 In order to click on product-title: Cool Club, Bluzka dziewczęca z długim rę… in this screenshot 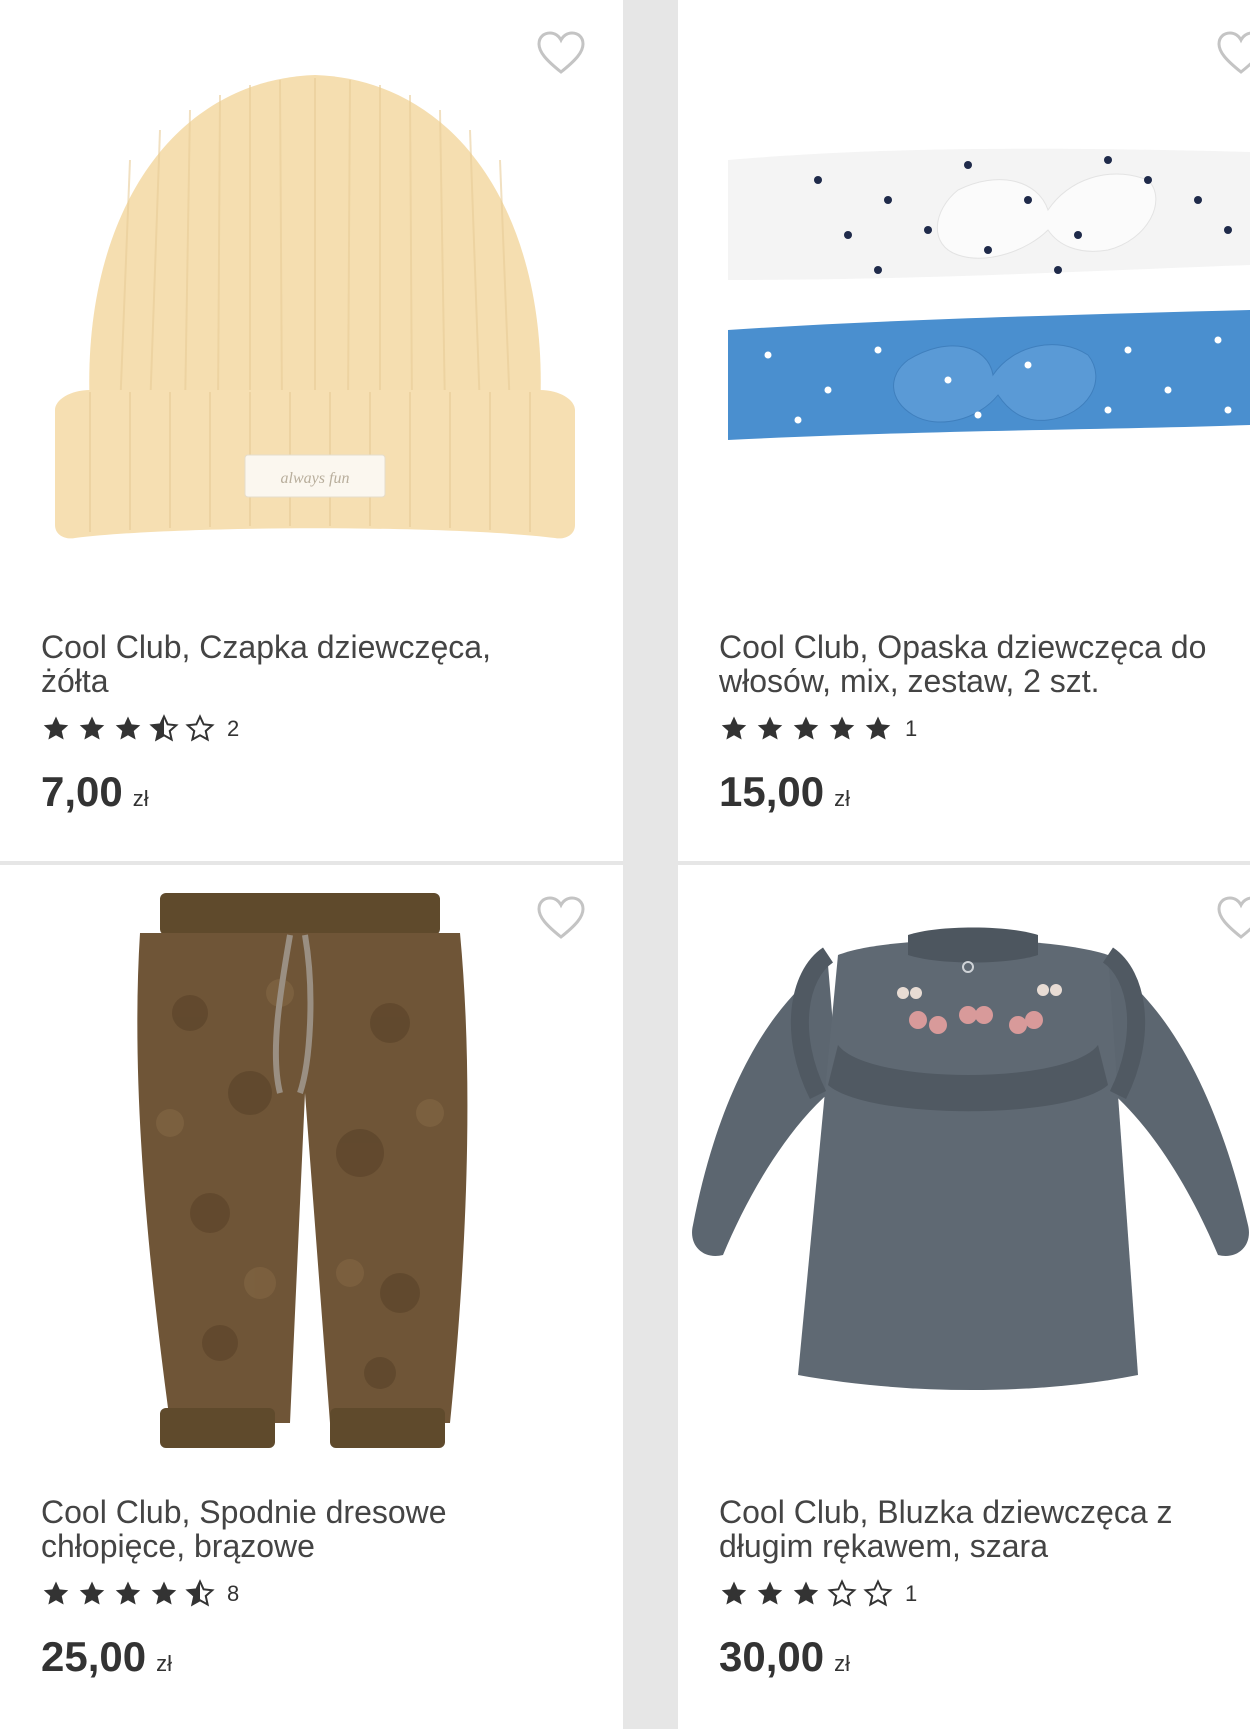, I will do `click(979, 1529)`.